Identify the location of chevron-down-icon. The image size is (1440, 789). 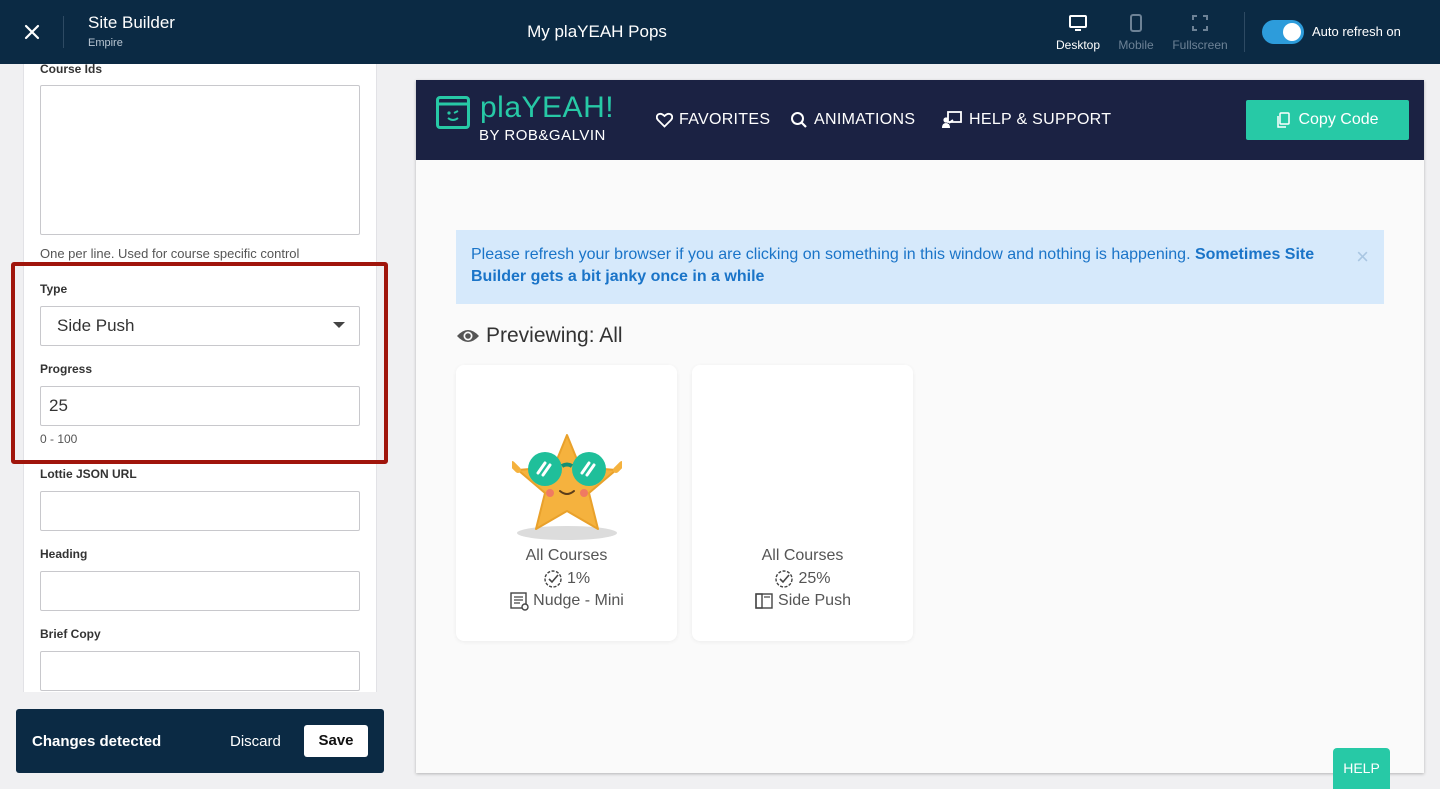
(339, 325).